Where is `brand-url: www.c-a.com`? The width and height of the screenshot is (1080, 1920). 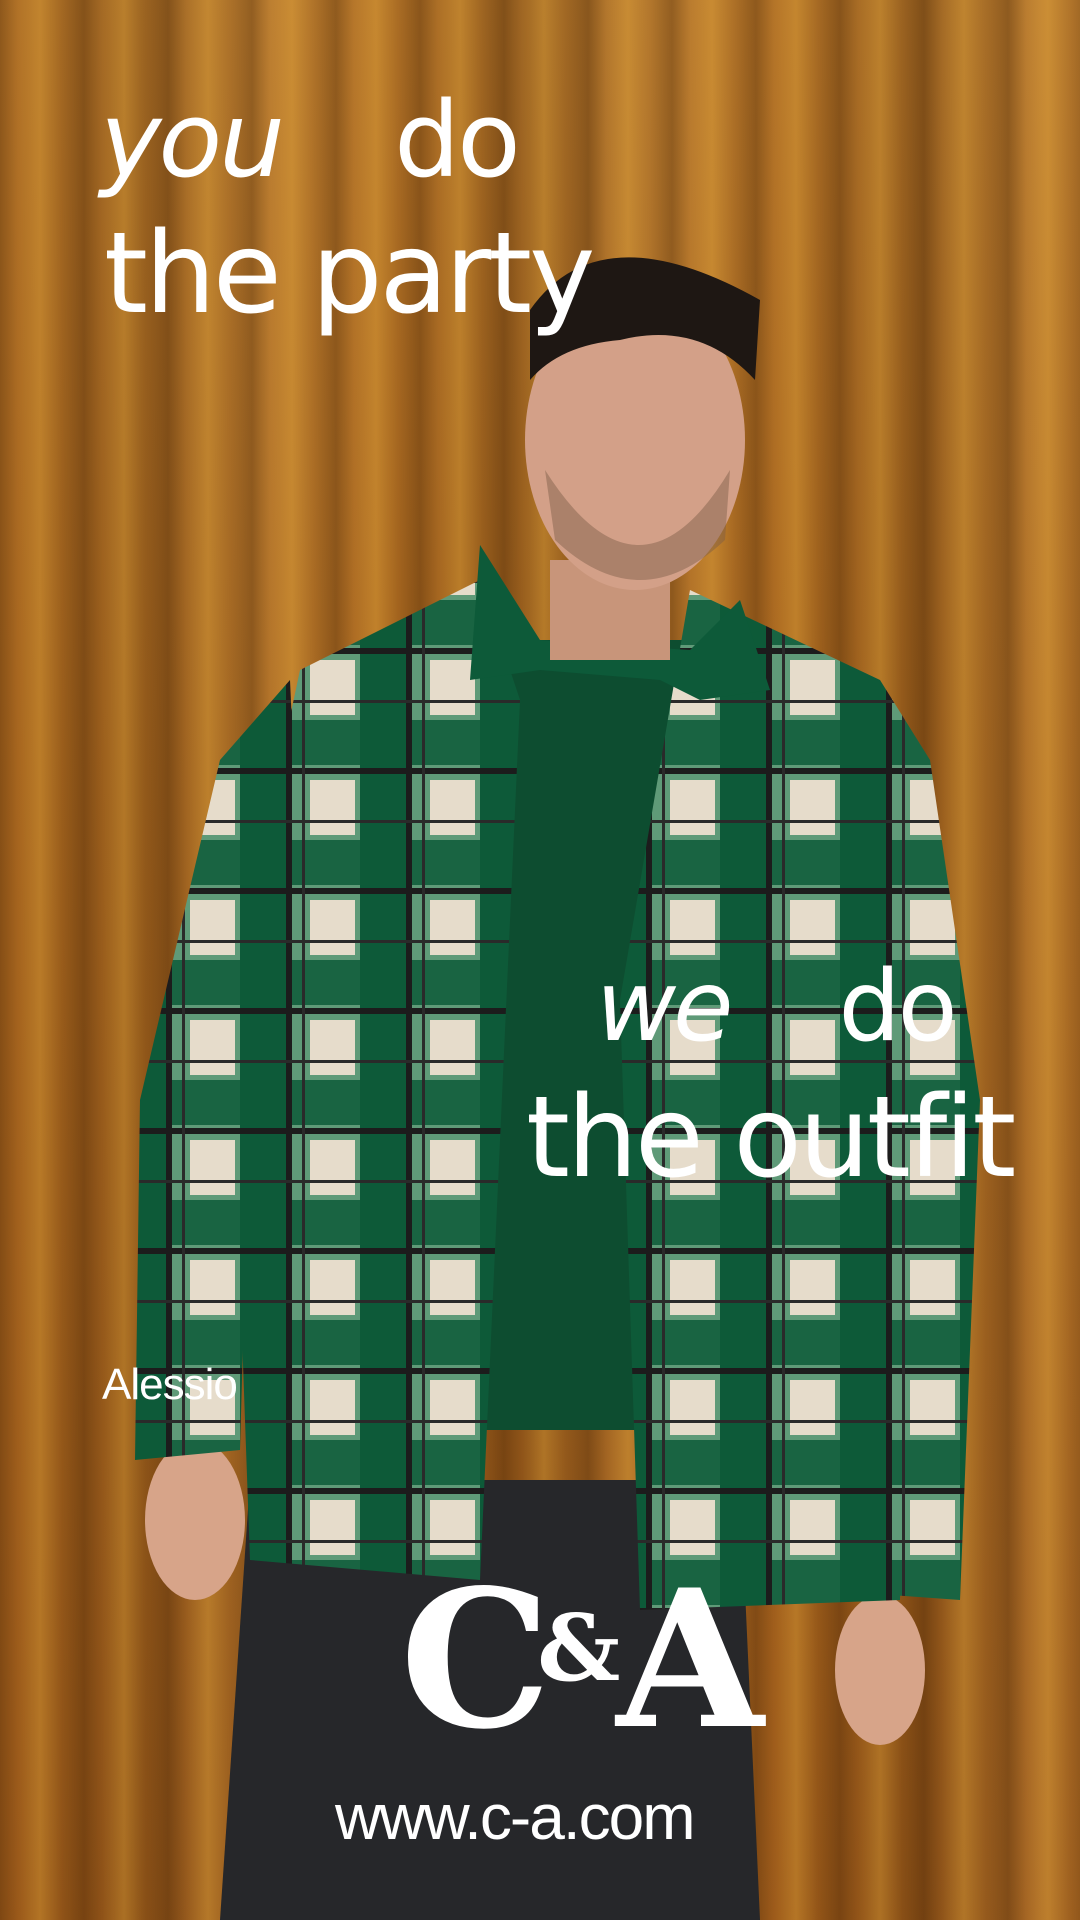
brand-url: www.c-a.com is located at coordinates (515, 1817).